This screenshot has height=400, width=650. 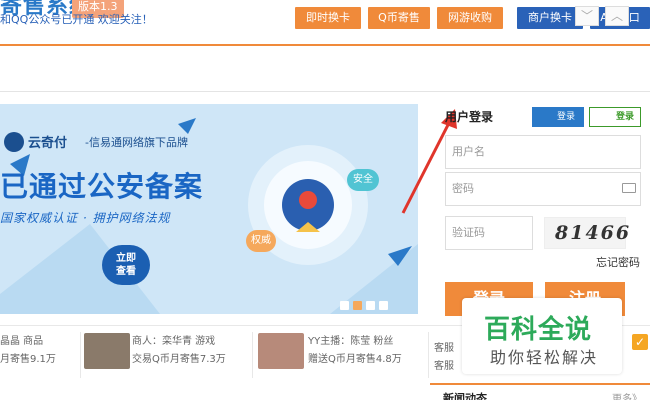 I want to click on feed-item-line2: 客服, so click(x=444, y=366).